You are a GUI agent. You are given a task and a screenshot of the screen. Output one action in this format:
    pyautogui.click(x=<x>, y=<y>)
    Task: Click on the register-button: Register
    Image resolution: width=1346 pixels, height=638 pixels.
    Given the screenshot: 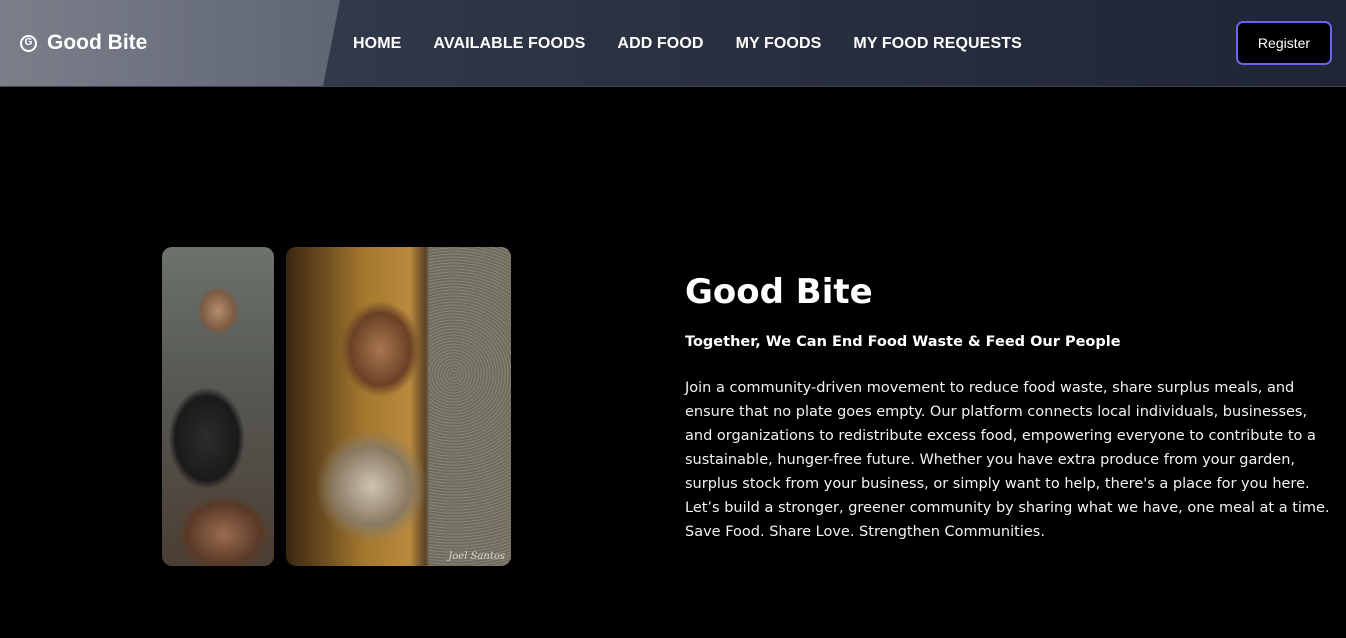 What is the action you would take?
    pyautogui.click(x=1284, y=43)
    